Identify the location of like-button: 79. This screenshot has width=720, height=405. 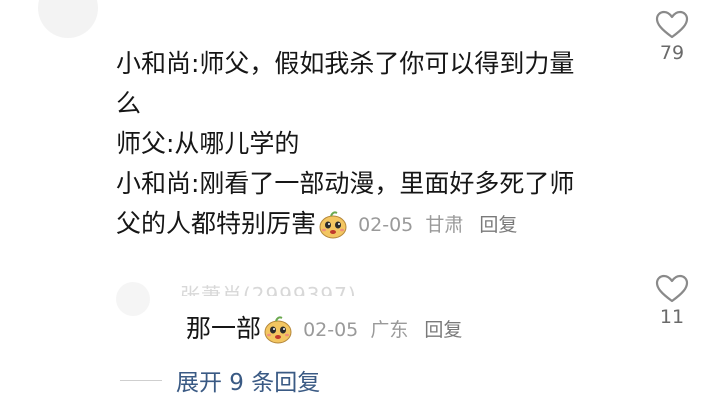
(672, 37).